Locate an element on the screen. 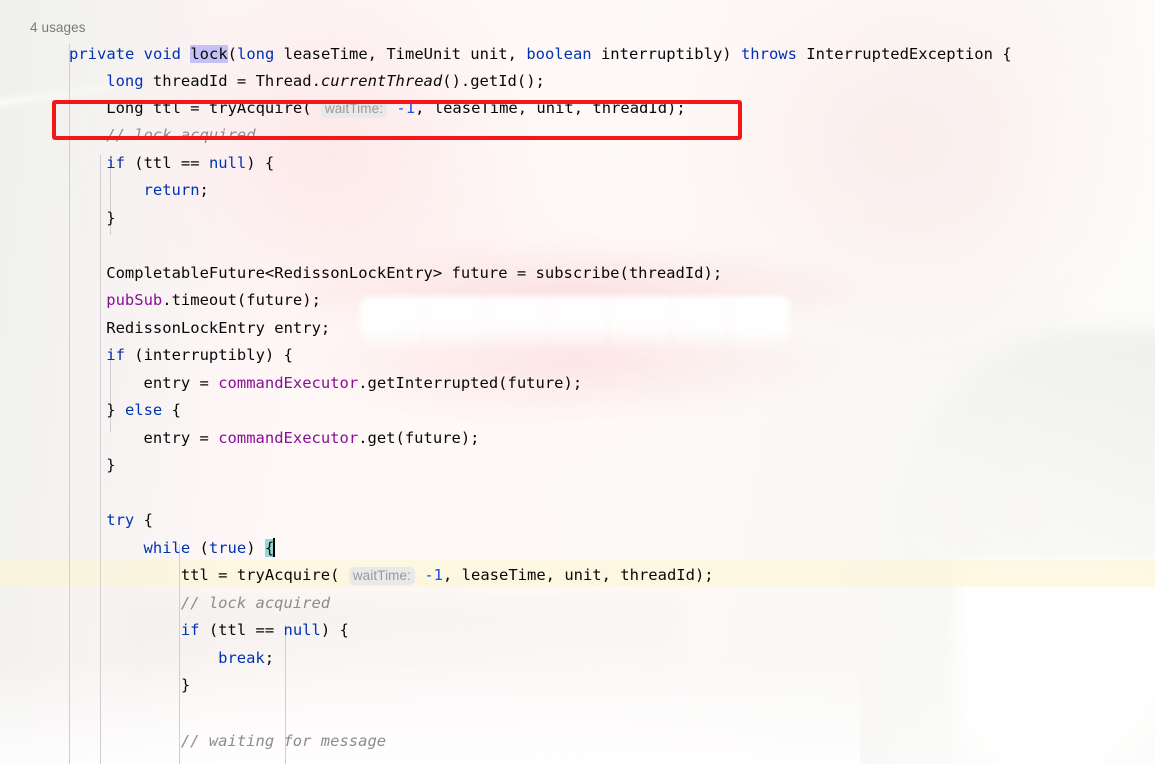 This screenshot has width=1155, height=764. code-token: threadId = Thread. is located at coordinates (232, 81).